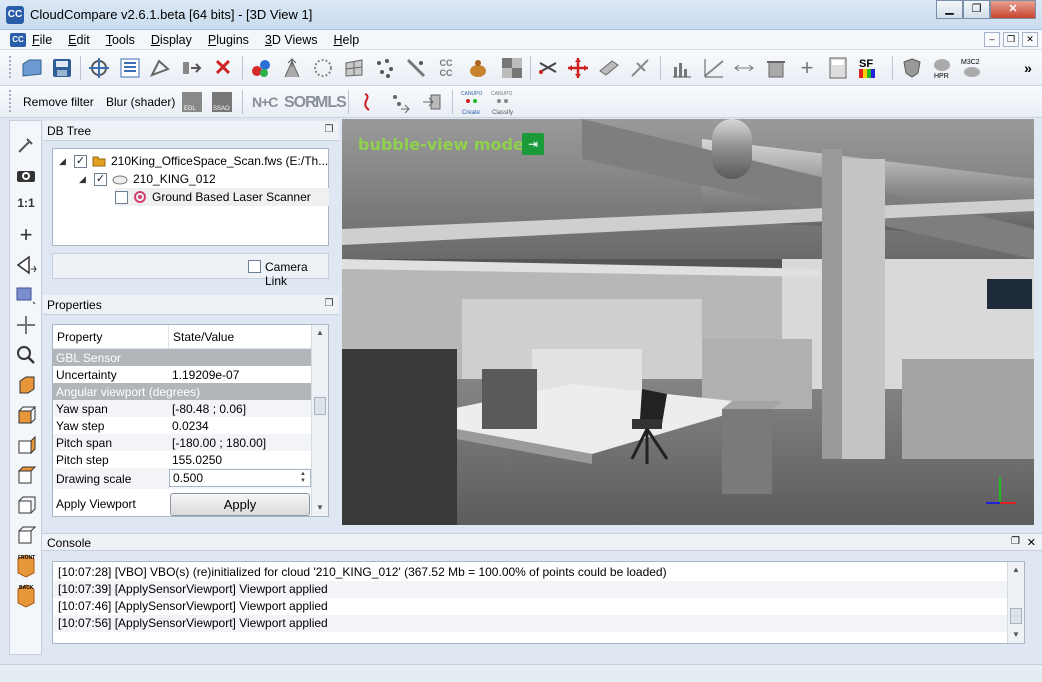 This screenshot has height=682, width=1042. What do you see at coordinates (79, 40) in the screenshot?
I see `menu-edit: Edit` at bounding box center [79, 40].